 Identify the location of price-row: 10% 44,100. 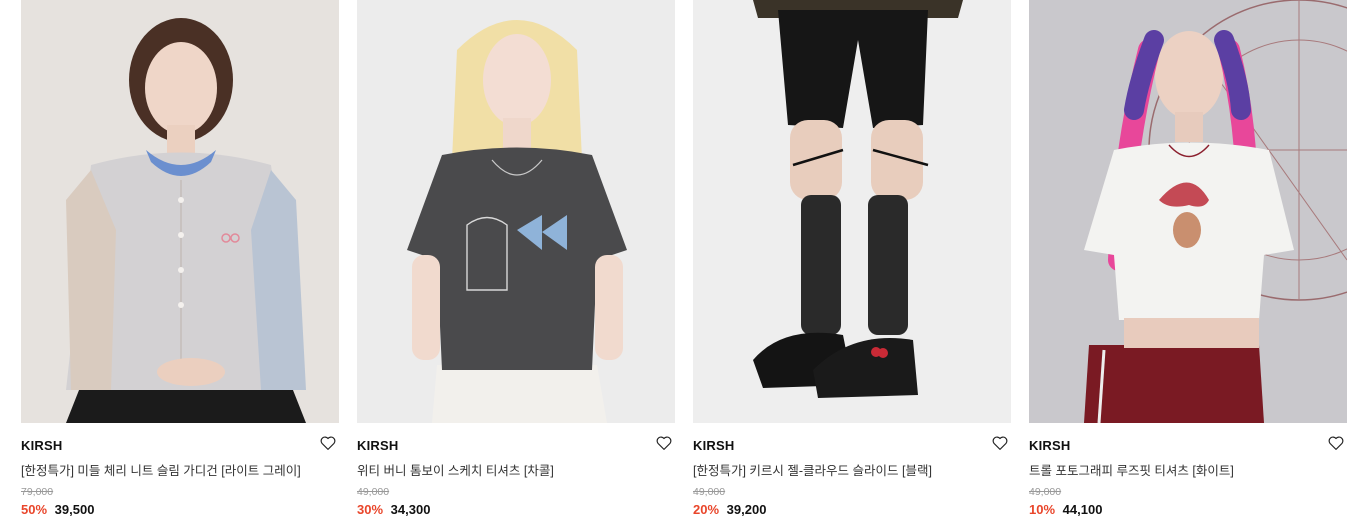
(1065, 509).